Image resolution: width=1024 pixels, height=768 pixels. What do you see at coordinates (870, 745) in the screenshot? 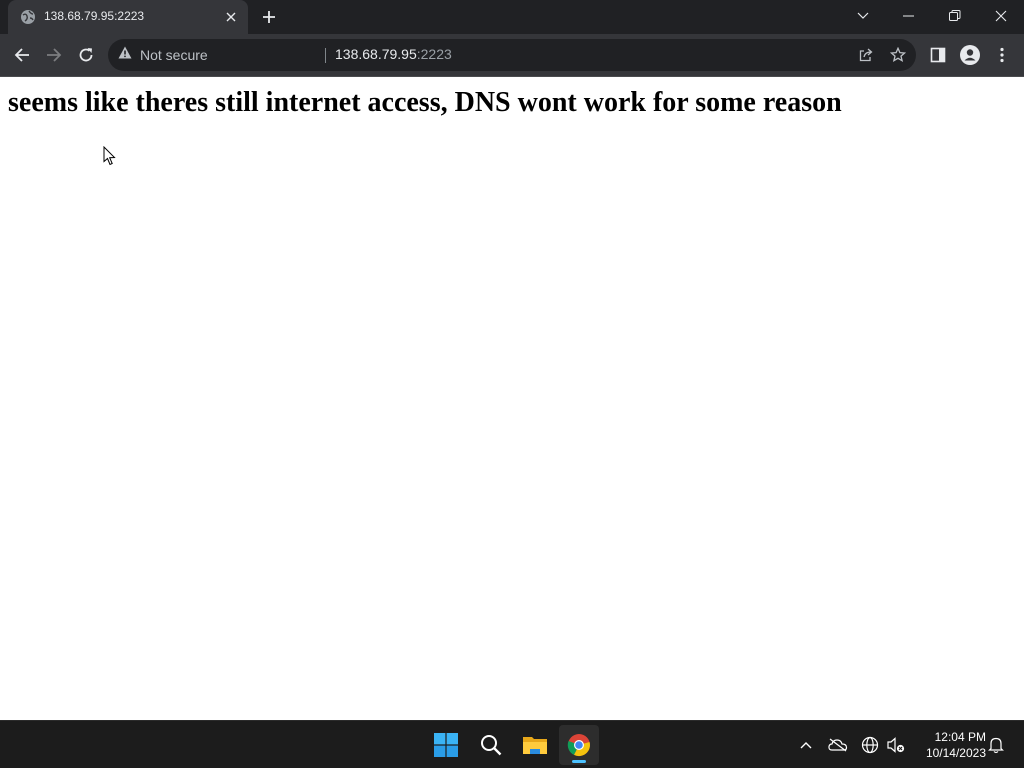
I see `language-icon` at bounding box center [870, 745].